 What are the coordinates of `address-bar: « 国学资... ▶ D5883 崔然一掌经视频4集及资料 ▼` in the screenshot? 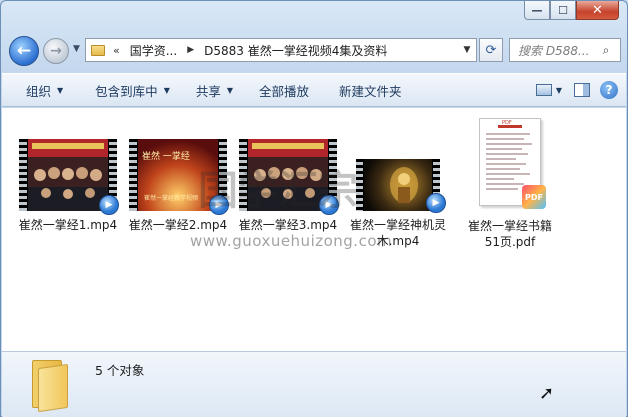 It's located at (281, 50).